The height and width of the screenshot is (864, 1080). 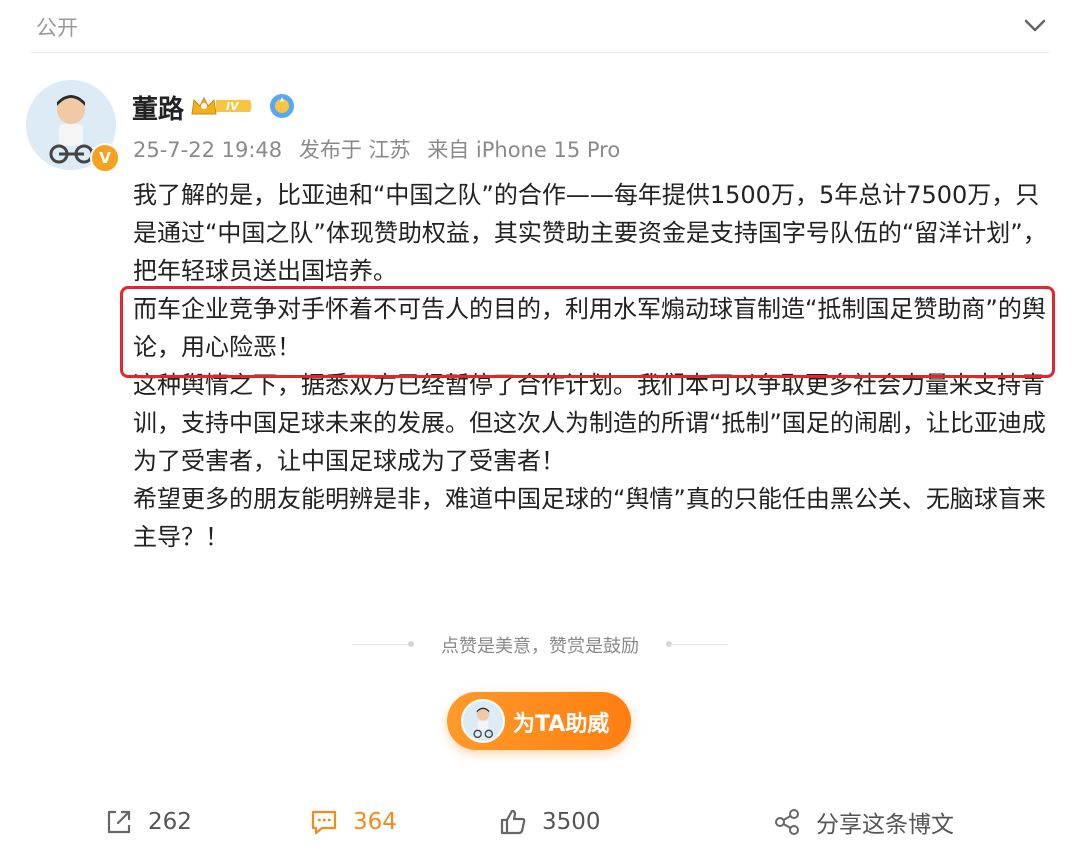 I want to click on avatar, so click(x=483, y=721).